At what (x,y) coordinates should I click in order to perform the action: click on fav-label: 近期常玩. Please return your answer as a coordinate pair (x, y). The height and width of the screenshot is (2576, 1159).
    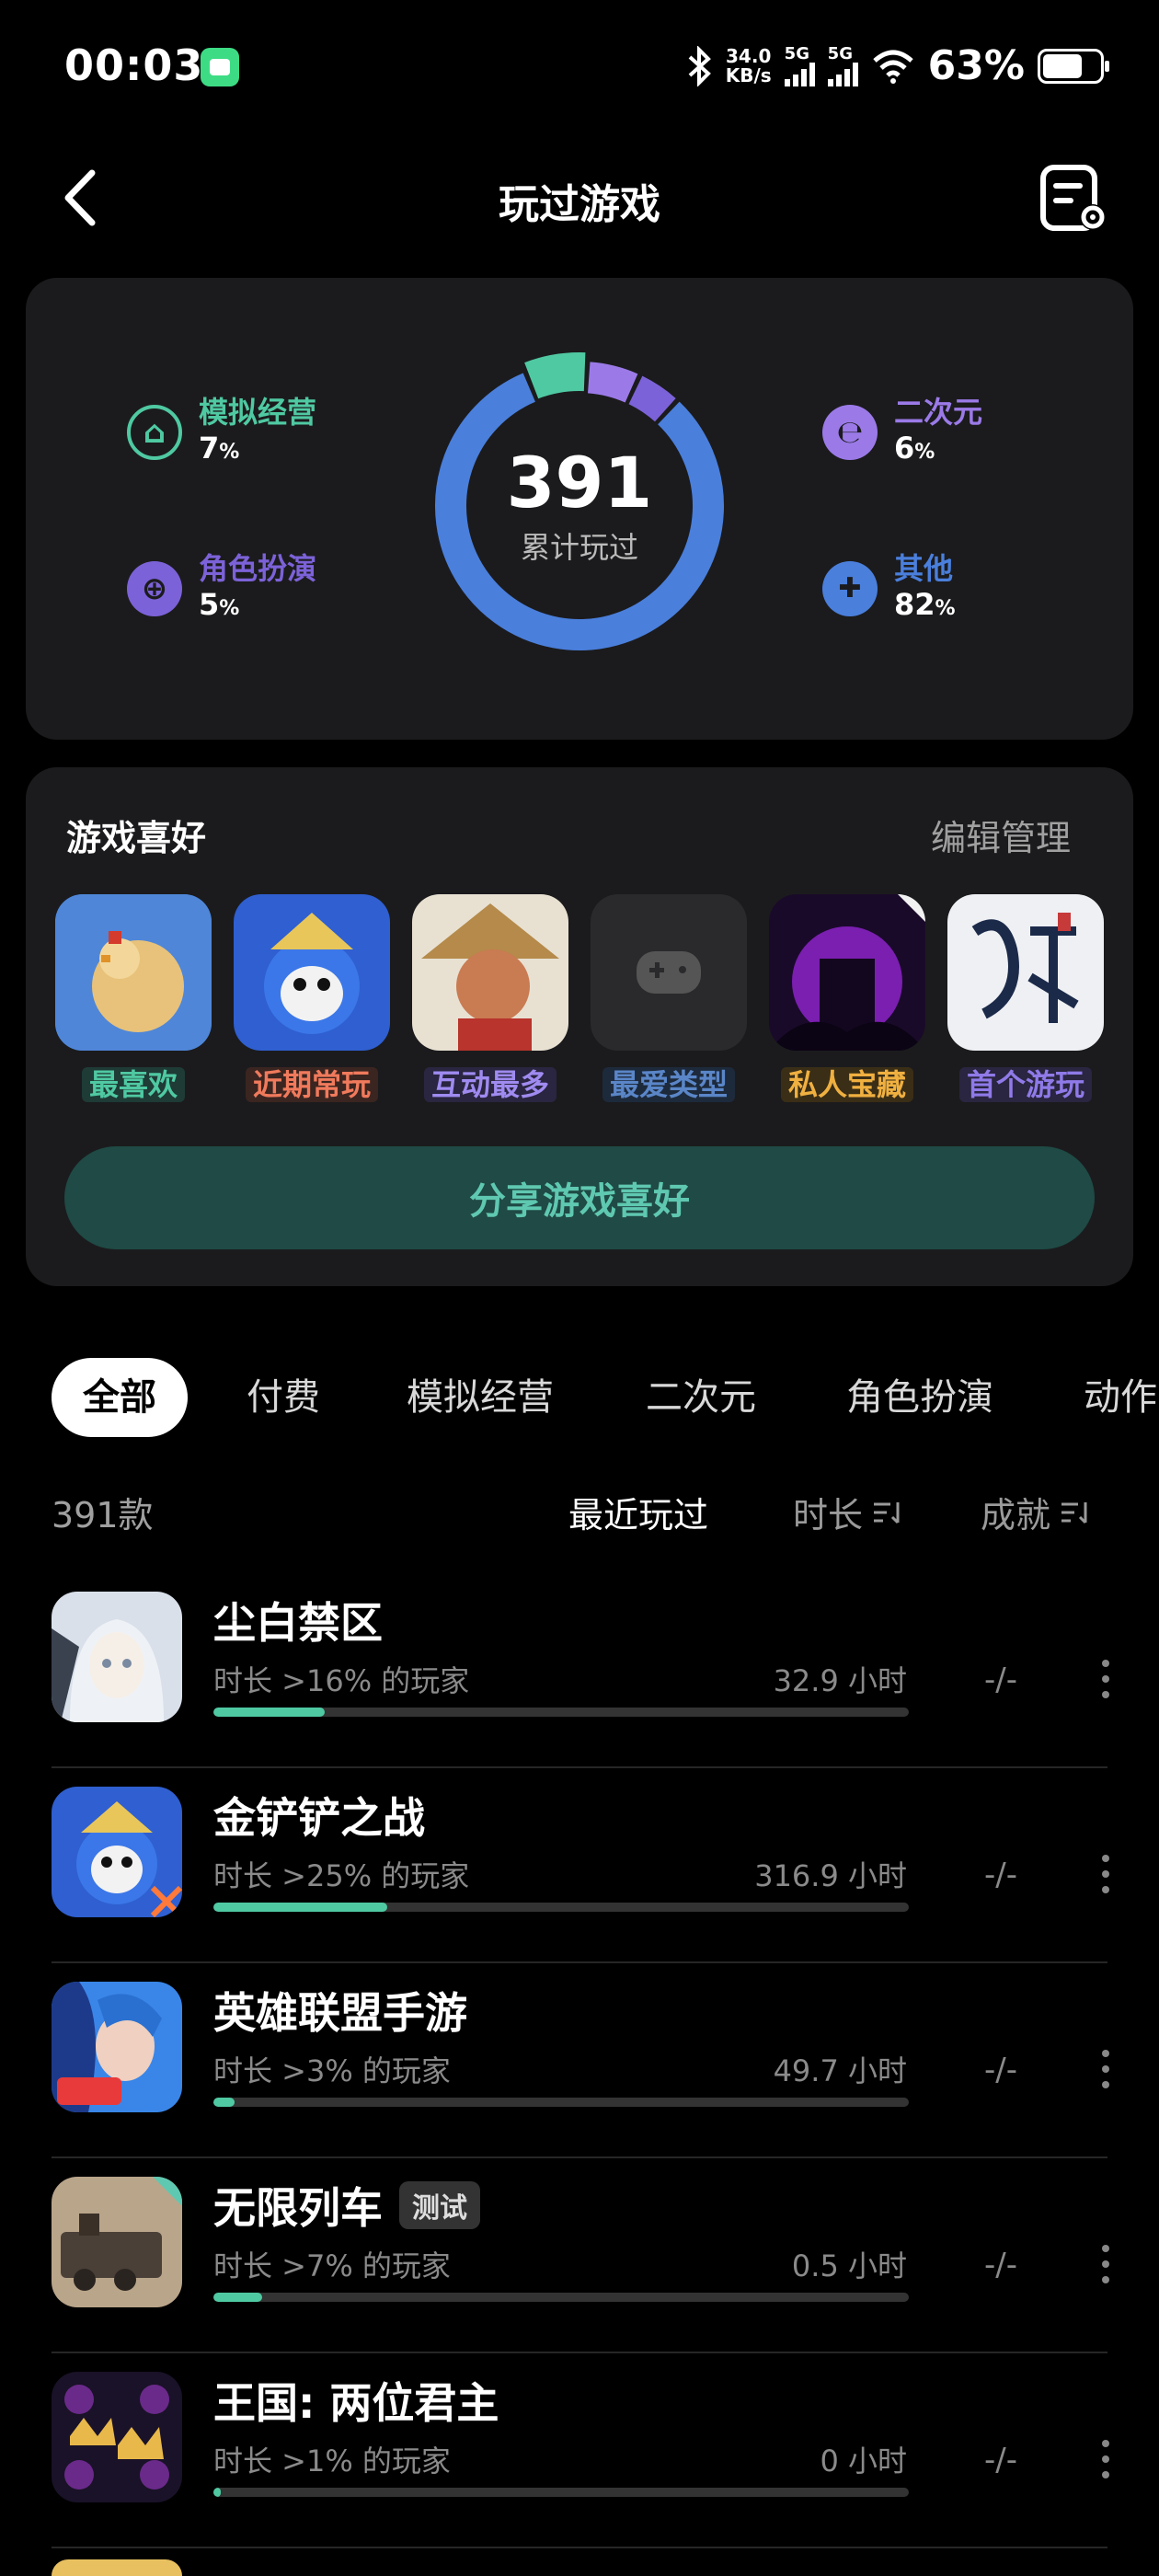
    Looking at the image, I should click on (311, 1084).